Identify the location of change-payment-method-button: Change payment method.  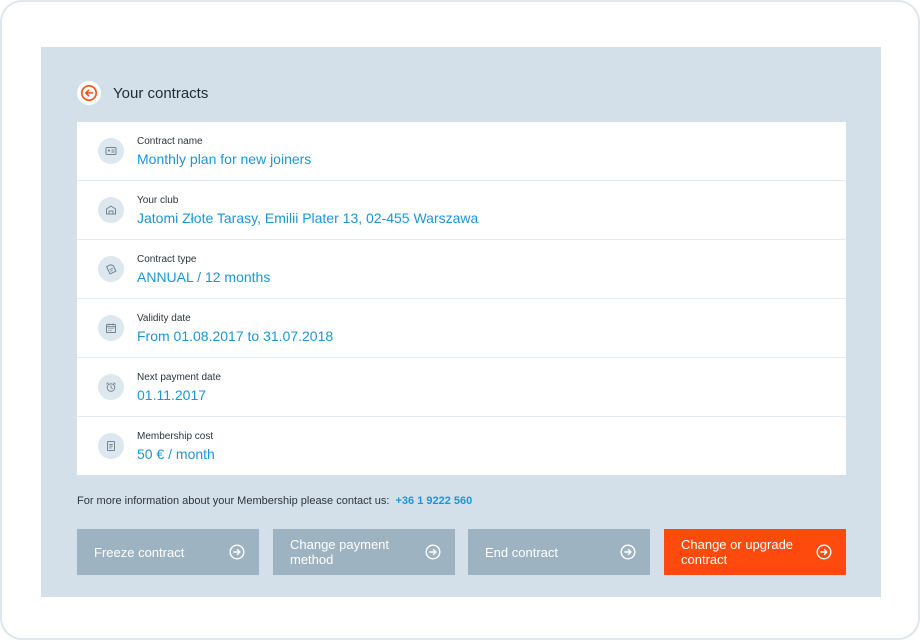
(364, 552).